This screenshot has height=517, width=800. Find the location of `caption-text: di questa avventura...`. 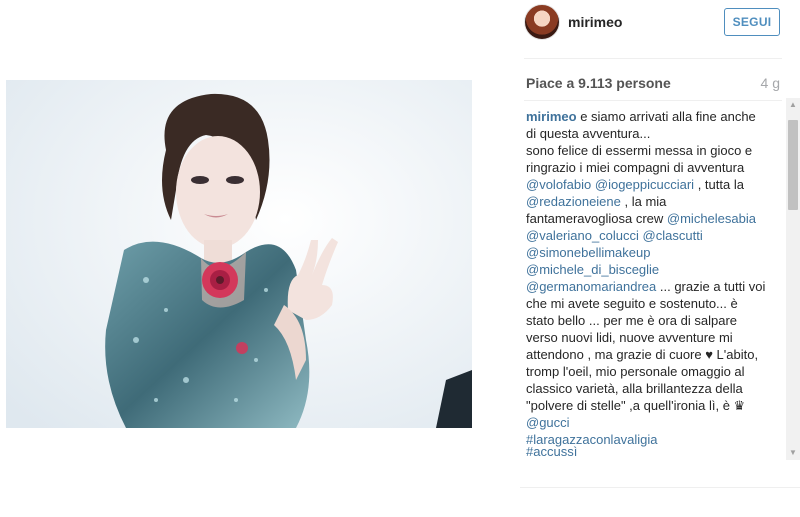

caption-text: di questa avventura... is located at coordinates (588, 133).